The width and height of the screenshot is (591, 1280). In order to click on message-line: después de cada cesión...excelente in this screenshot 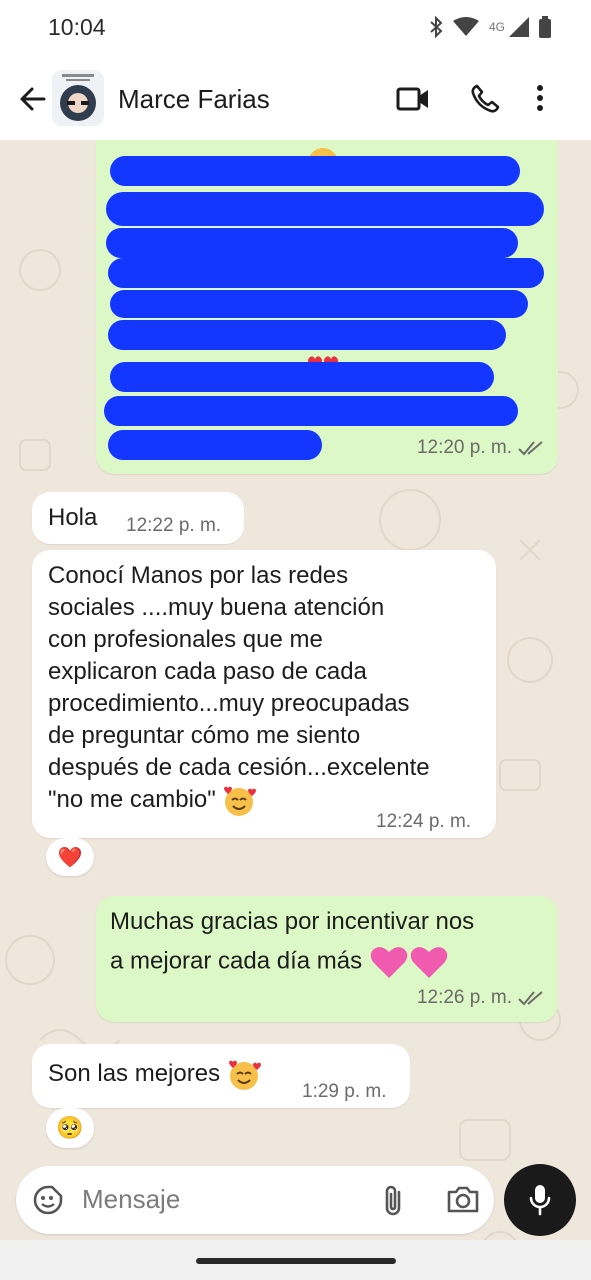, I will do `click(239, 767)`.